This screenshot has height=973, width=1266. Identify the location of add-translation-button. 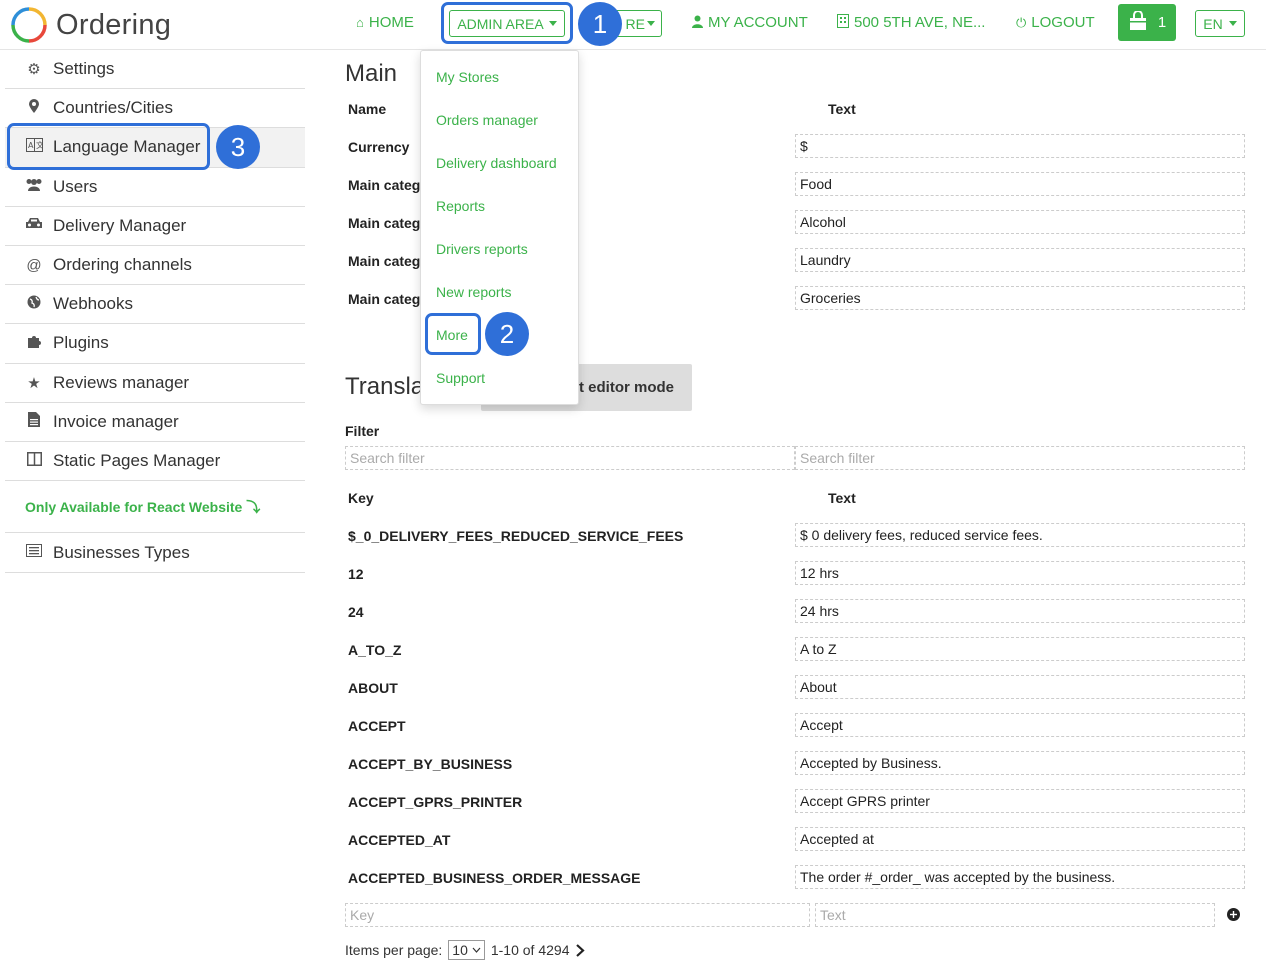
(1233, 917).